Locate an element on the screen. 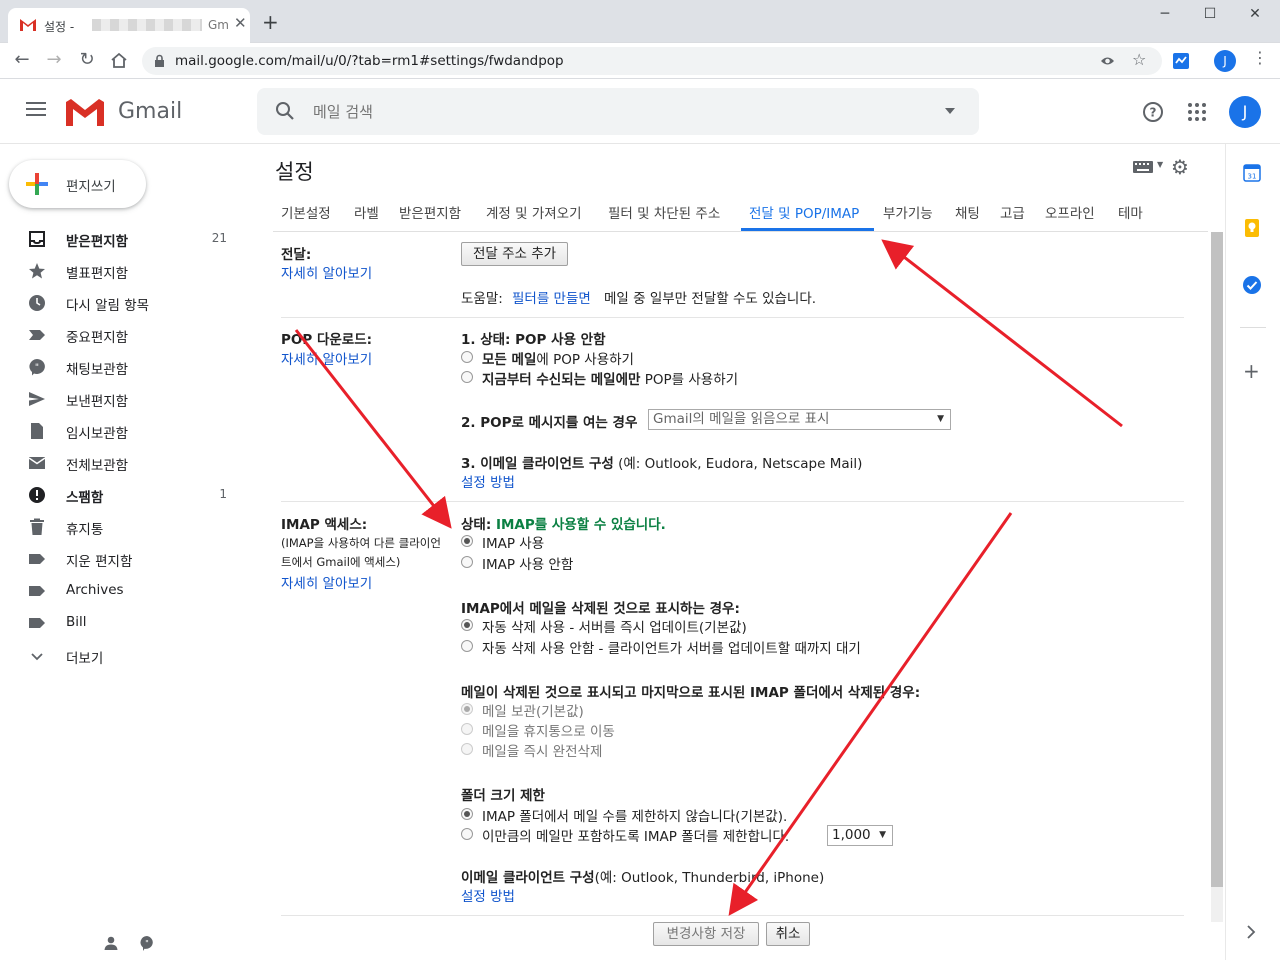  imap-learn-more-link: 자세히 알아보기 is located at coordinates (326, 582).